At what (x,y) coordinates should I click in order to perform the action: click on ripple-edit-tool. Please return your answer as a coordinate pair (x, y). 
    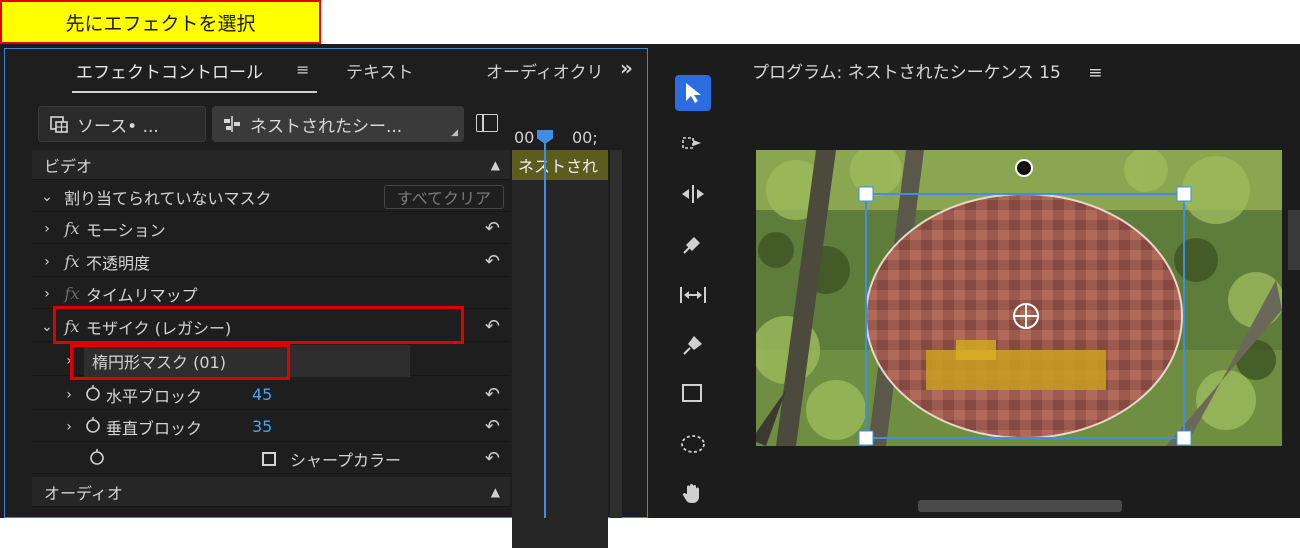
    Looking at the image, I should click on (693, 194).